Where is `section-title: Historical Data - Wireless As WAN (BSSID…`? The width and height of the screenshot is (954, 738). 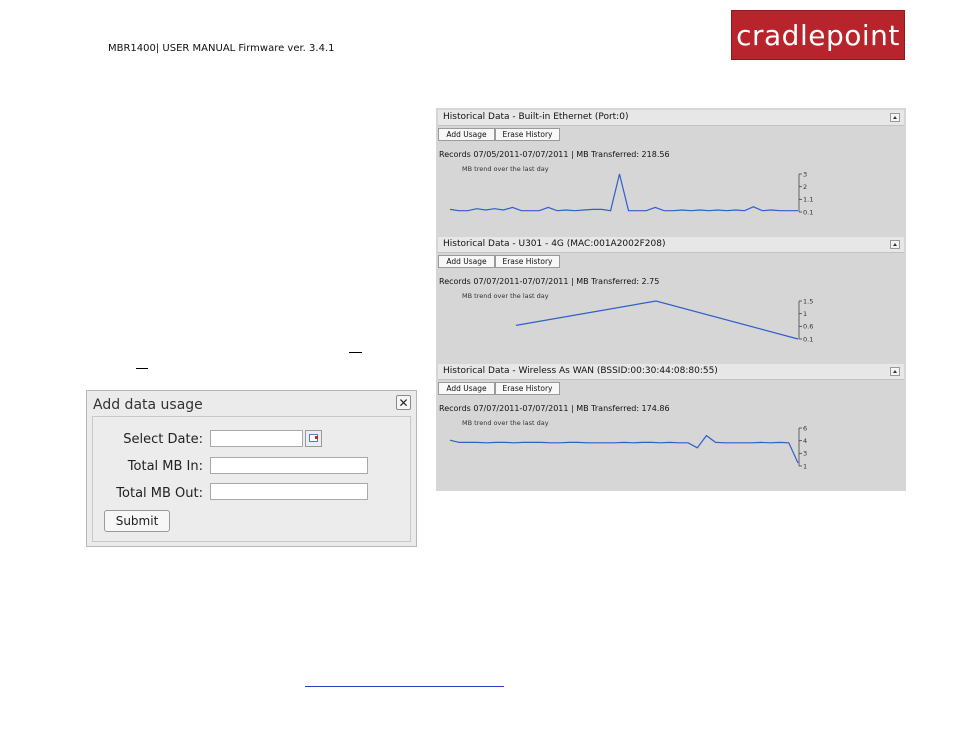
section-title: Historical Data - Wireless As WAN (BSSID… is located at coordinates (580, 371).